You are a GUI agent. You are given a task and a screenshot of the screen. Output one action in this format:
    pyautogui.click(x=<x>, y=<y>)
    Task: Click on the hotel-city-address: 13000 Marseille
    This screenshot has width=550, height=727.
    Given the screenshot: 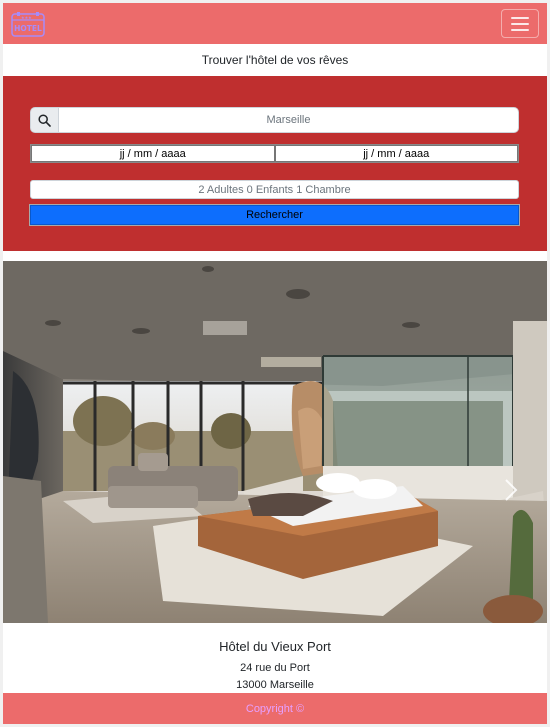 What is the action you would take?
    pyautogui.click(x=275, y=685)
    